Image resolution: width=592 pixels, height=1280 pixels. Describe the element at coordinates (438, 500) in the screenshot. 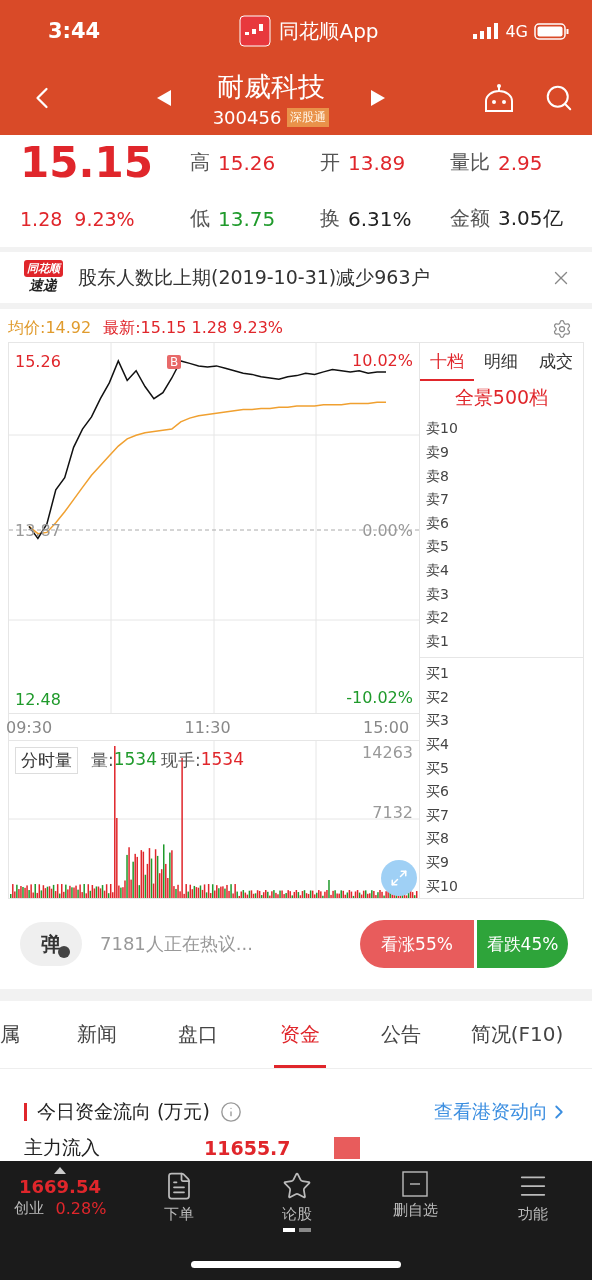

I see `ask-level-label: 卖7` at that location.